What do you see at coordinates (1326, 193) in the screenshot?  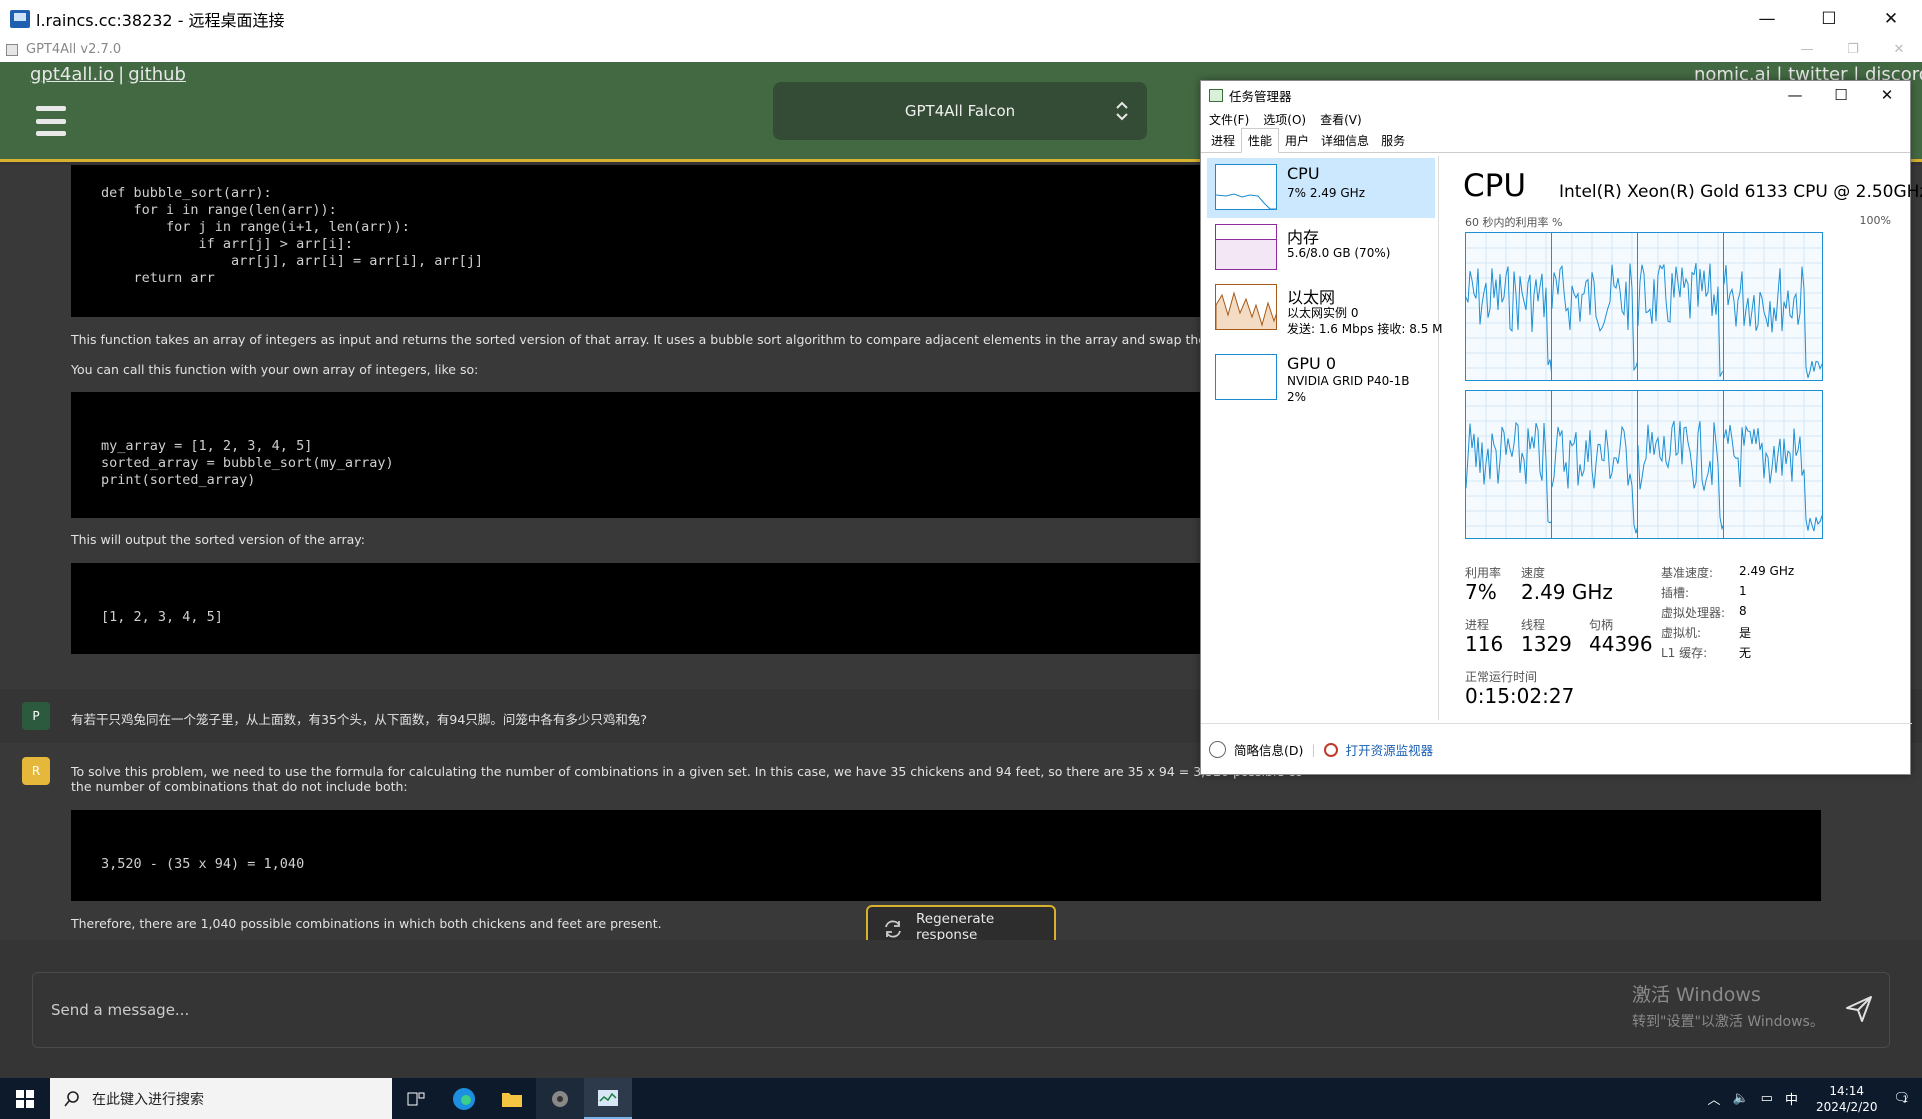 I see `cpu-summary: 7% 2.49 GHz` at bounding box center [1326, 193].